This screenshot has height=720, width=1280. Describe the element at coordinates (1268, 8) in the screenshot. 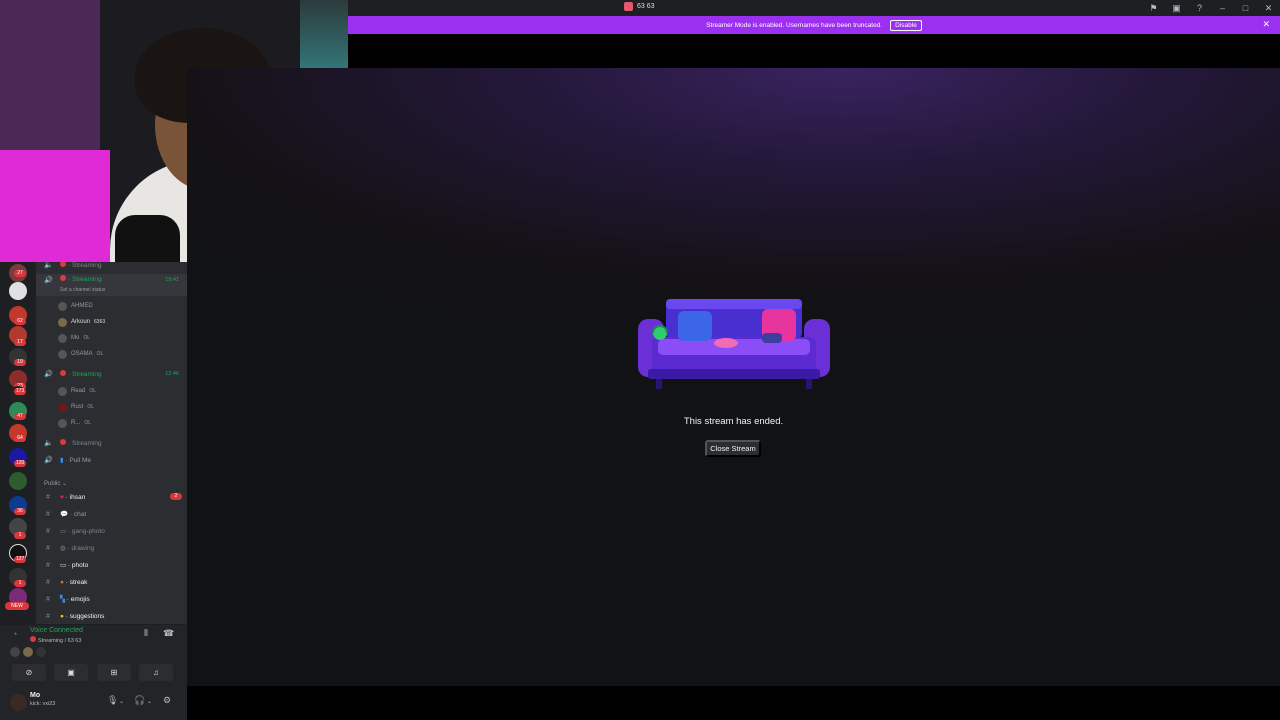

I see `close-window-button: ✕` at that location.